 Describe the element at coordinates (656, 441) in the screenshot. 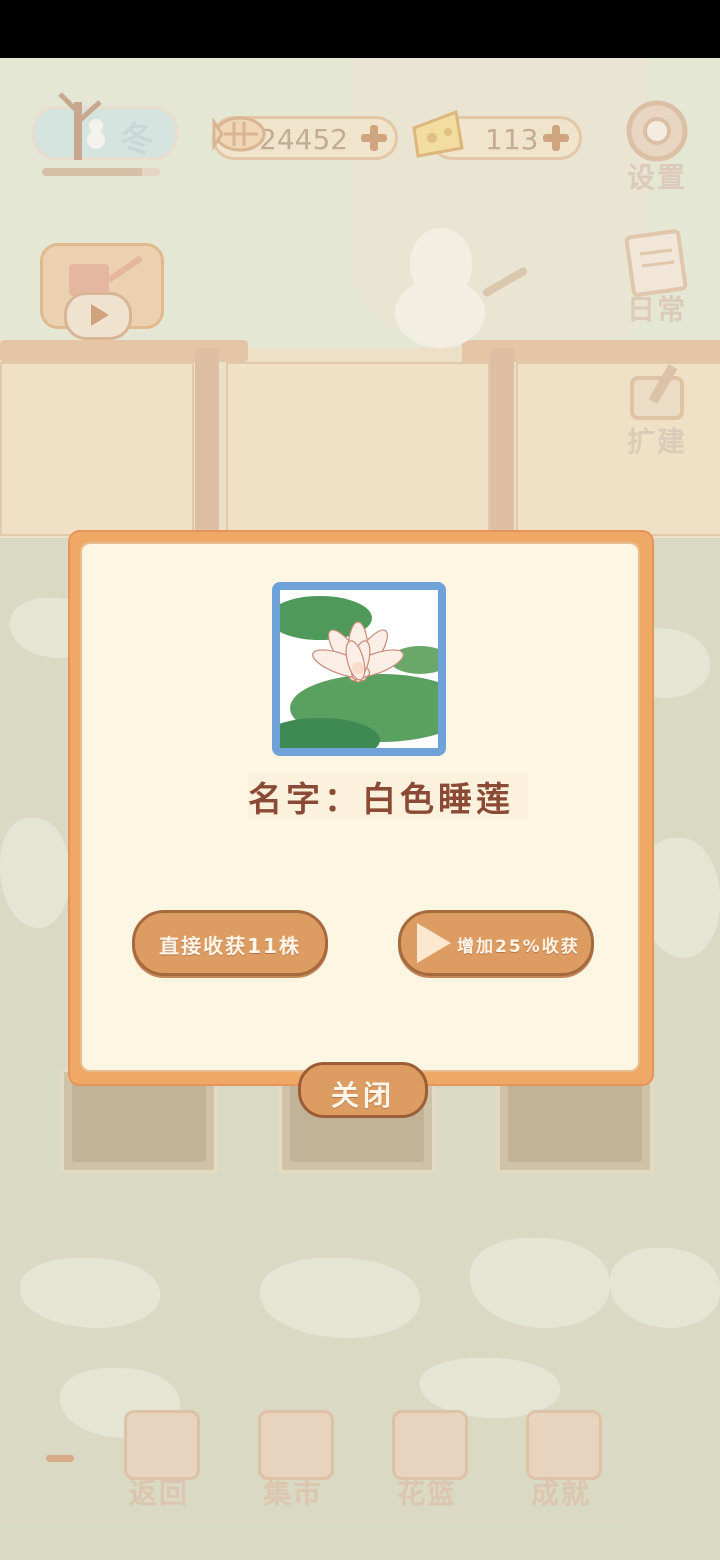

I see `expand-label: 扩建` at that location.